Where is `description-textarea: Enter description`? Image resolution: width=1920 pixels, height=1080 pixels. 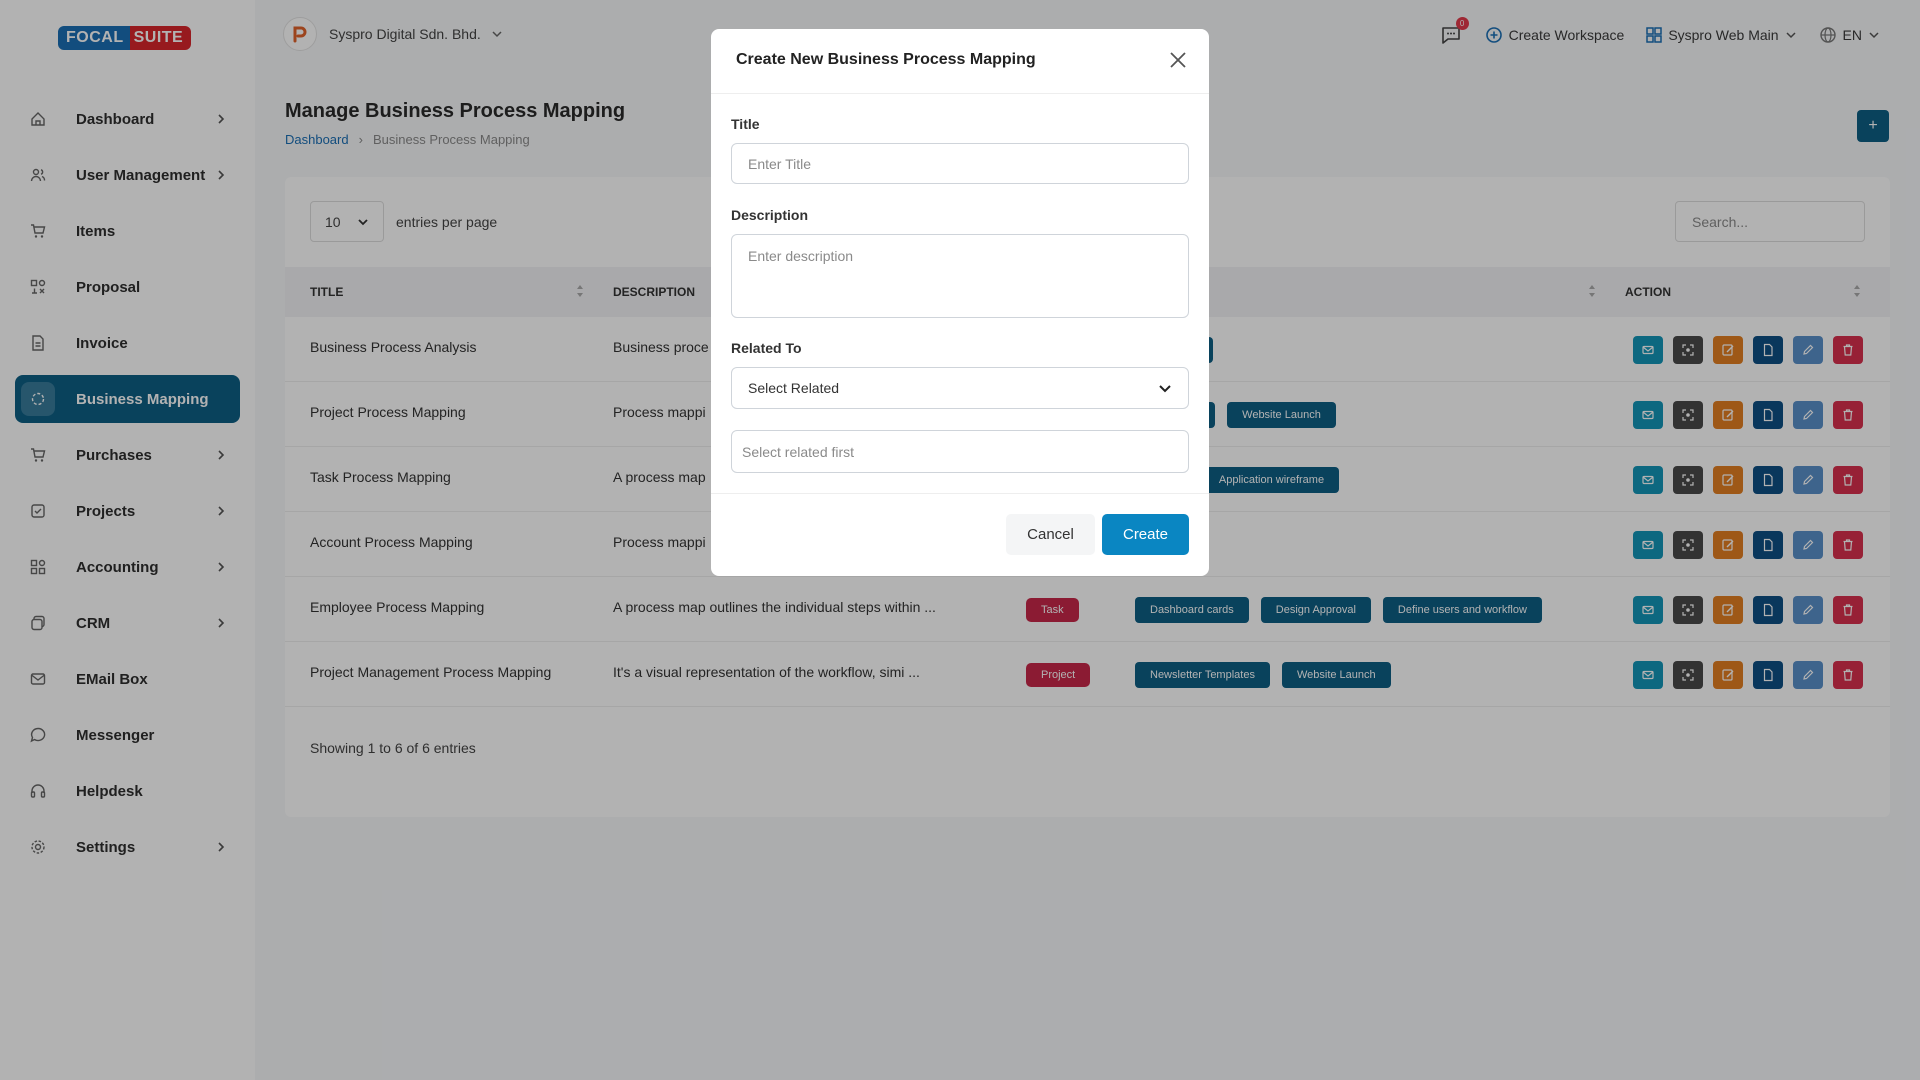 description-textarea: Enter description is located at coordinates (960, 276).